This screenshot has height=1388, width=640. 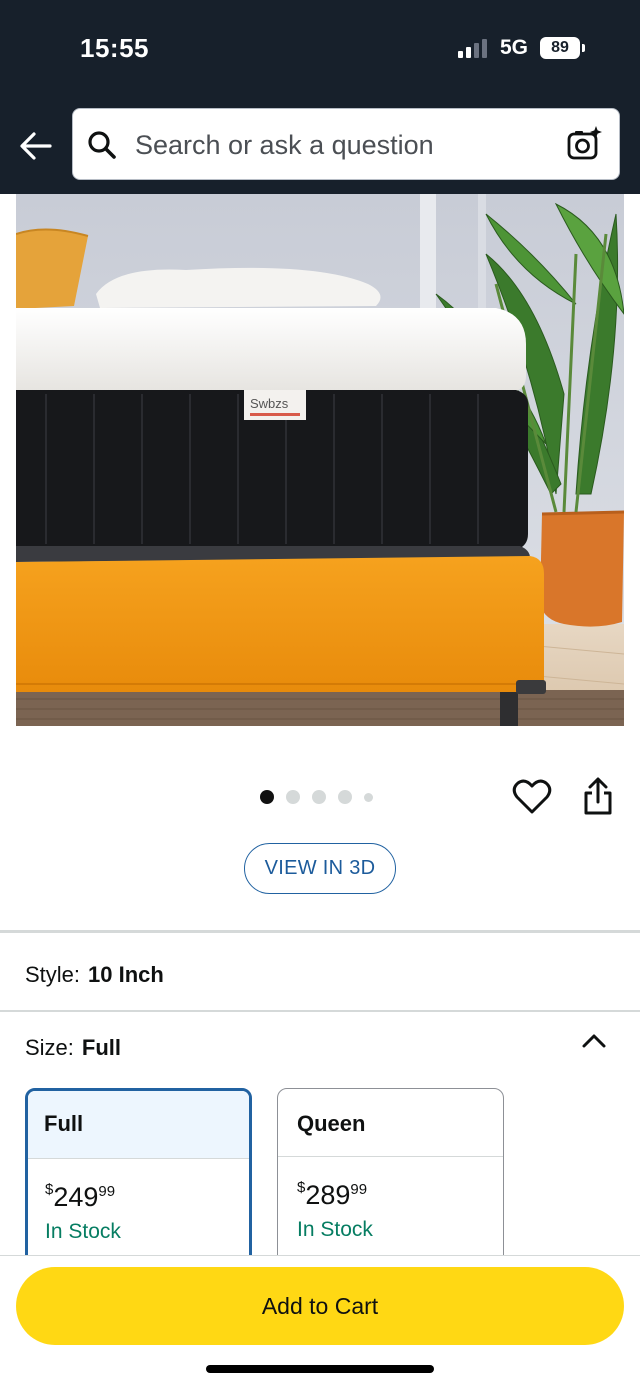 What do you see at coordinates (320, 1369) in the screenshot?
I see `home-indicator` at bounding box center [320, 1369].